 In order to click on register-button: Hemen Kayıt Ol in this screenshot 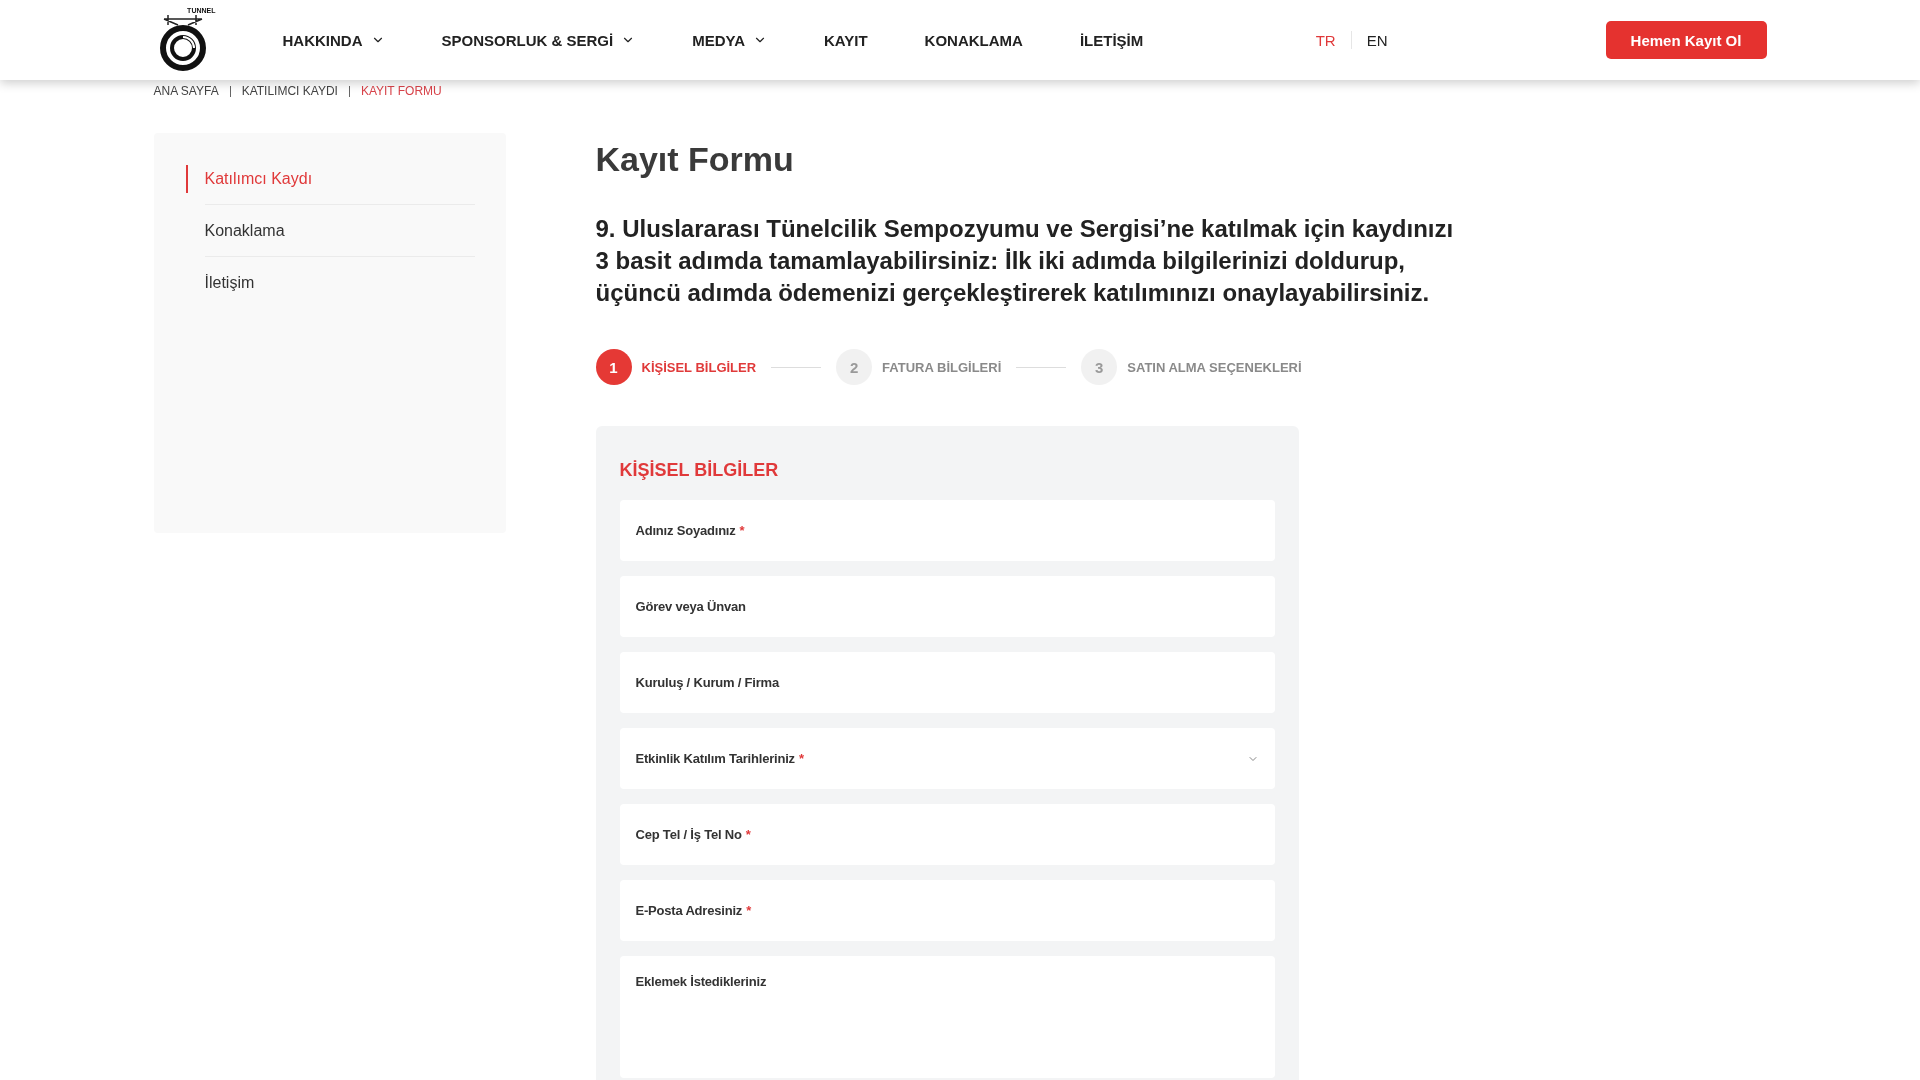, I will do `click(1686, 40)`.